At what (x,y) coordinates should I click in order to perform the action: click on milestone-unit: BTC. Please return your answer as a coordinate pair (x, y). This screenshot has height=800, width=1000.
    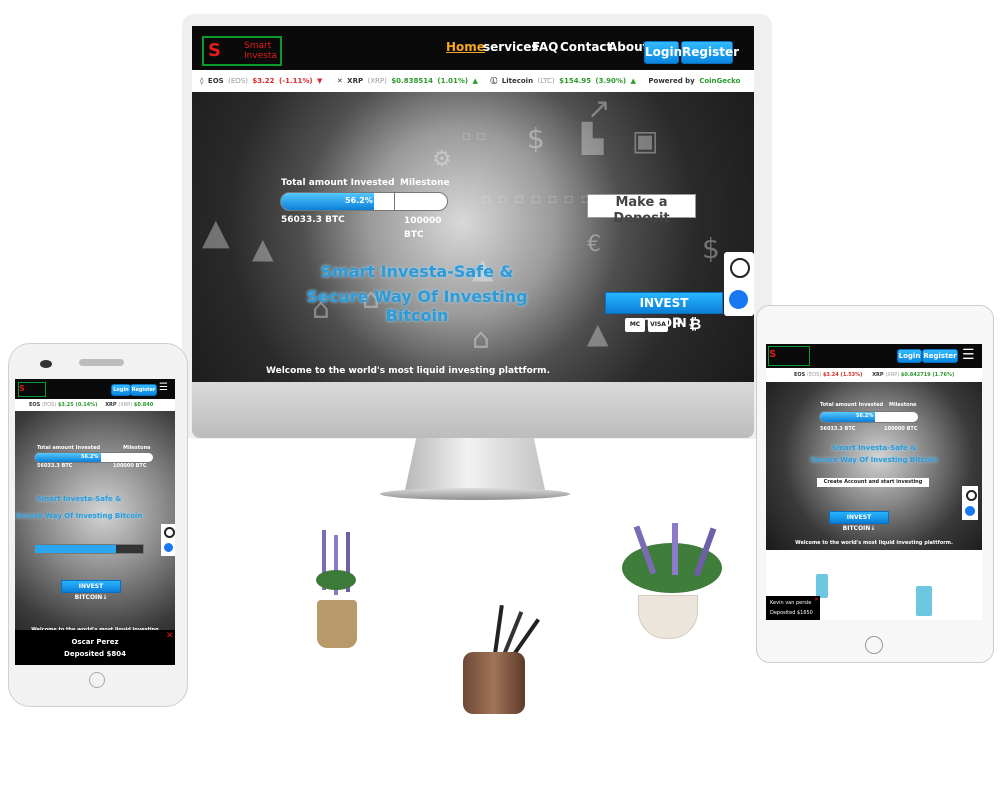
    Looking at the image, I should click on (414, 235).